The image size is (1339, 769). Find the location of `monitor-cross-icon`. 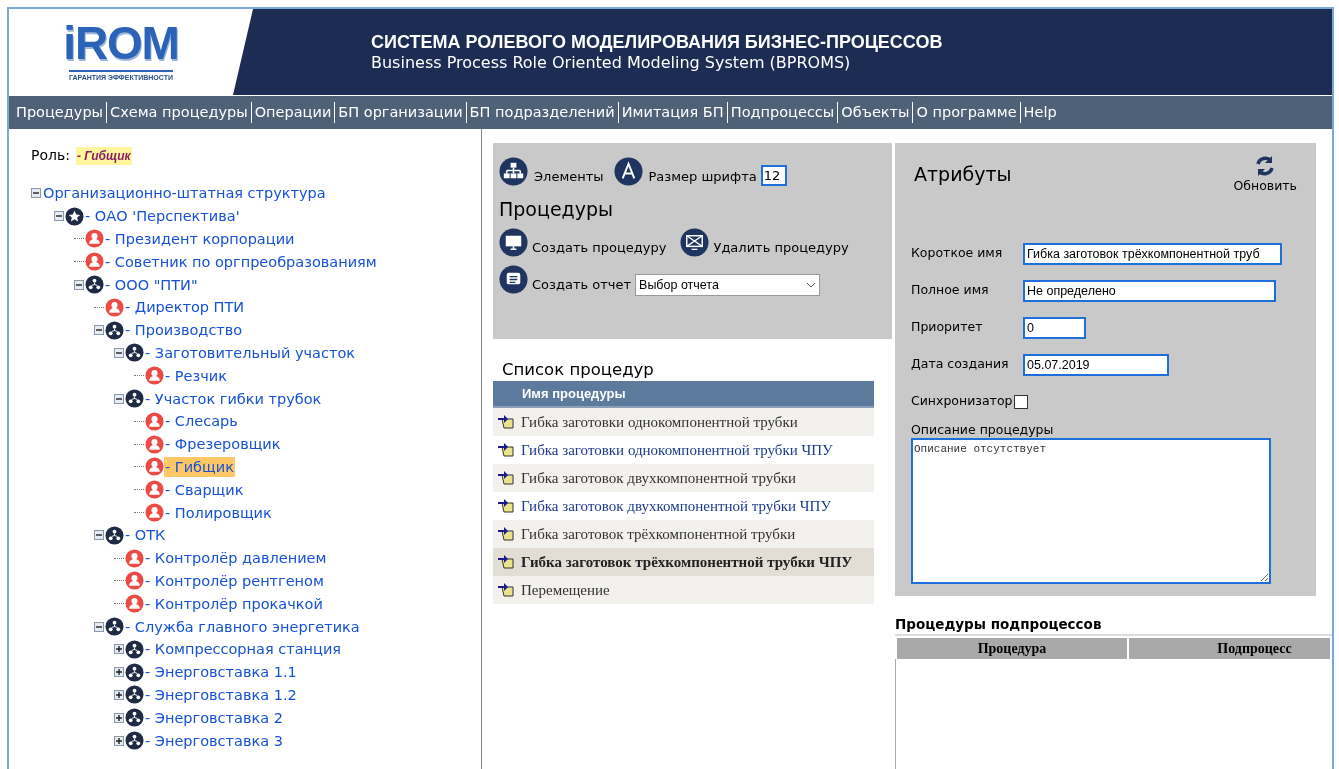

monitor-cross-icon is located at coordinates (695, 242).